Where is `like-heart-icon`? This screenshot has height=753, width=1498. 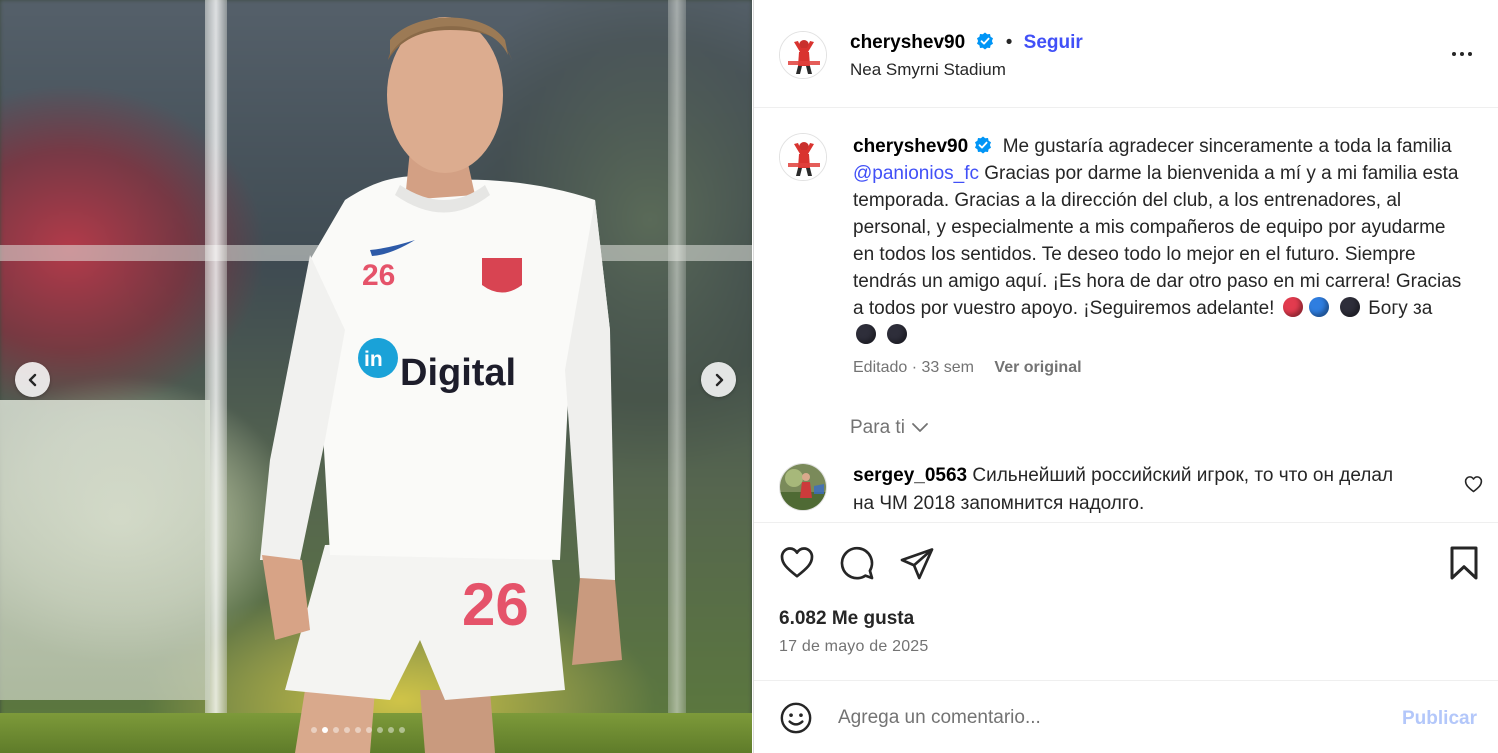 like-heart-icon is located at coordinates (797, 562).